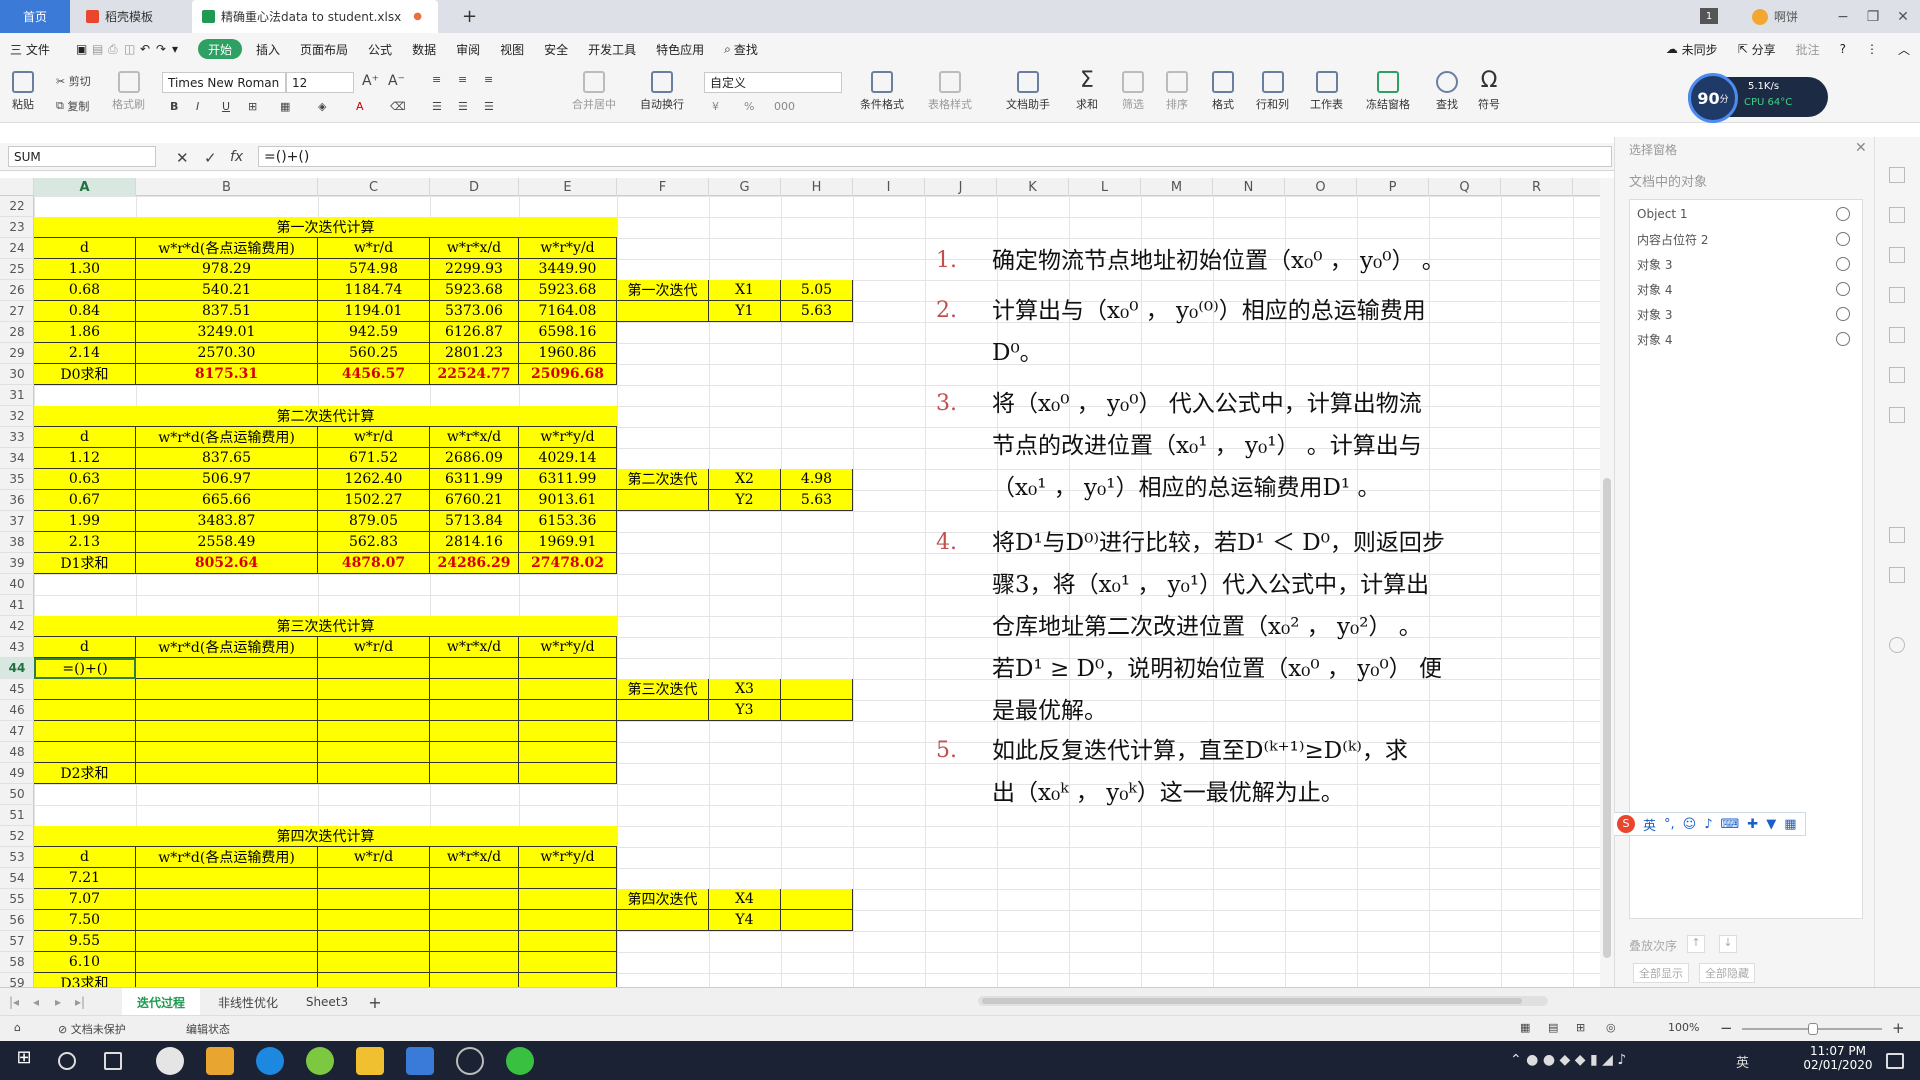  What do you see at coordinates (1223, 91) in the screenshot?
I see `format-button: 格式` at bounding box center [1223, 91].